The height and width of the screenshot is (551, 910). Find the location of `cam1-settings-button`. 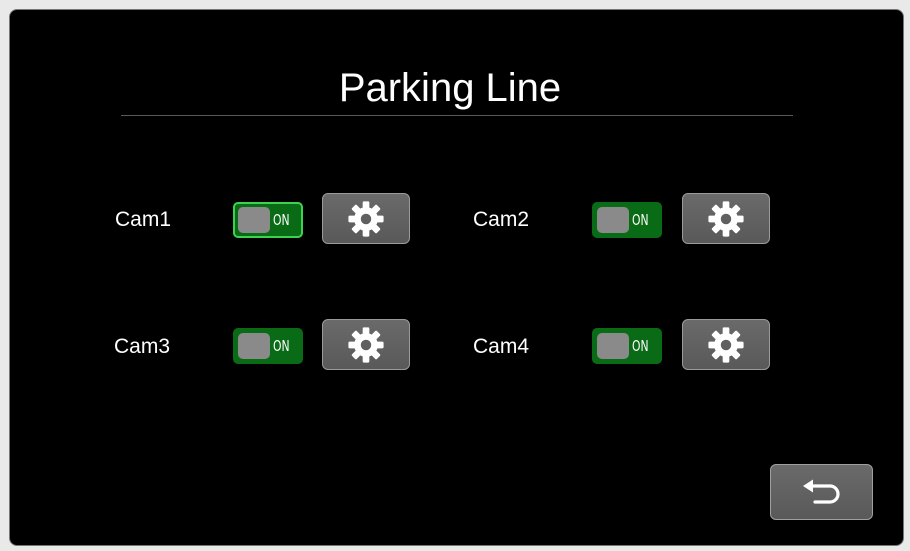

cam1-settings-button is located at coordinates (366, 218).